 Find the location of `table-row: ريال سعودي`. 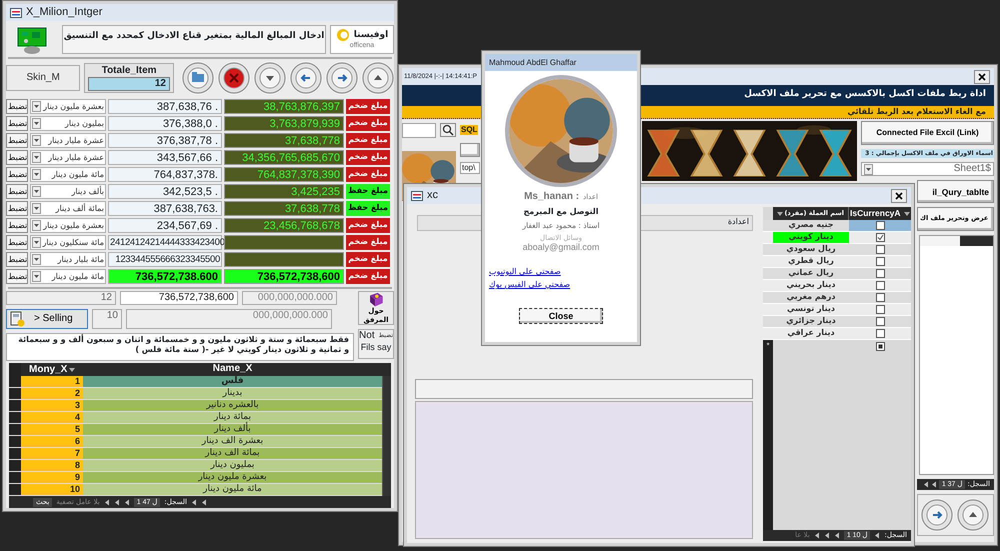

table-row: ريال سعودي is located at coordinates (837, 250).